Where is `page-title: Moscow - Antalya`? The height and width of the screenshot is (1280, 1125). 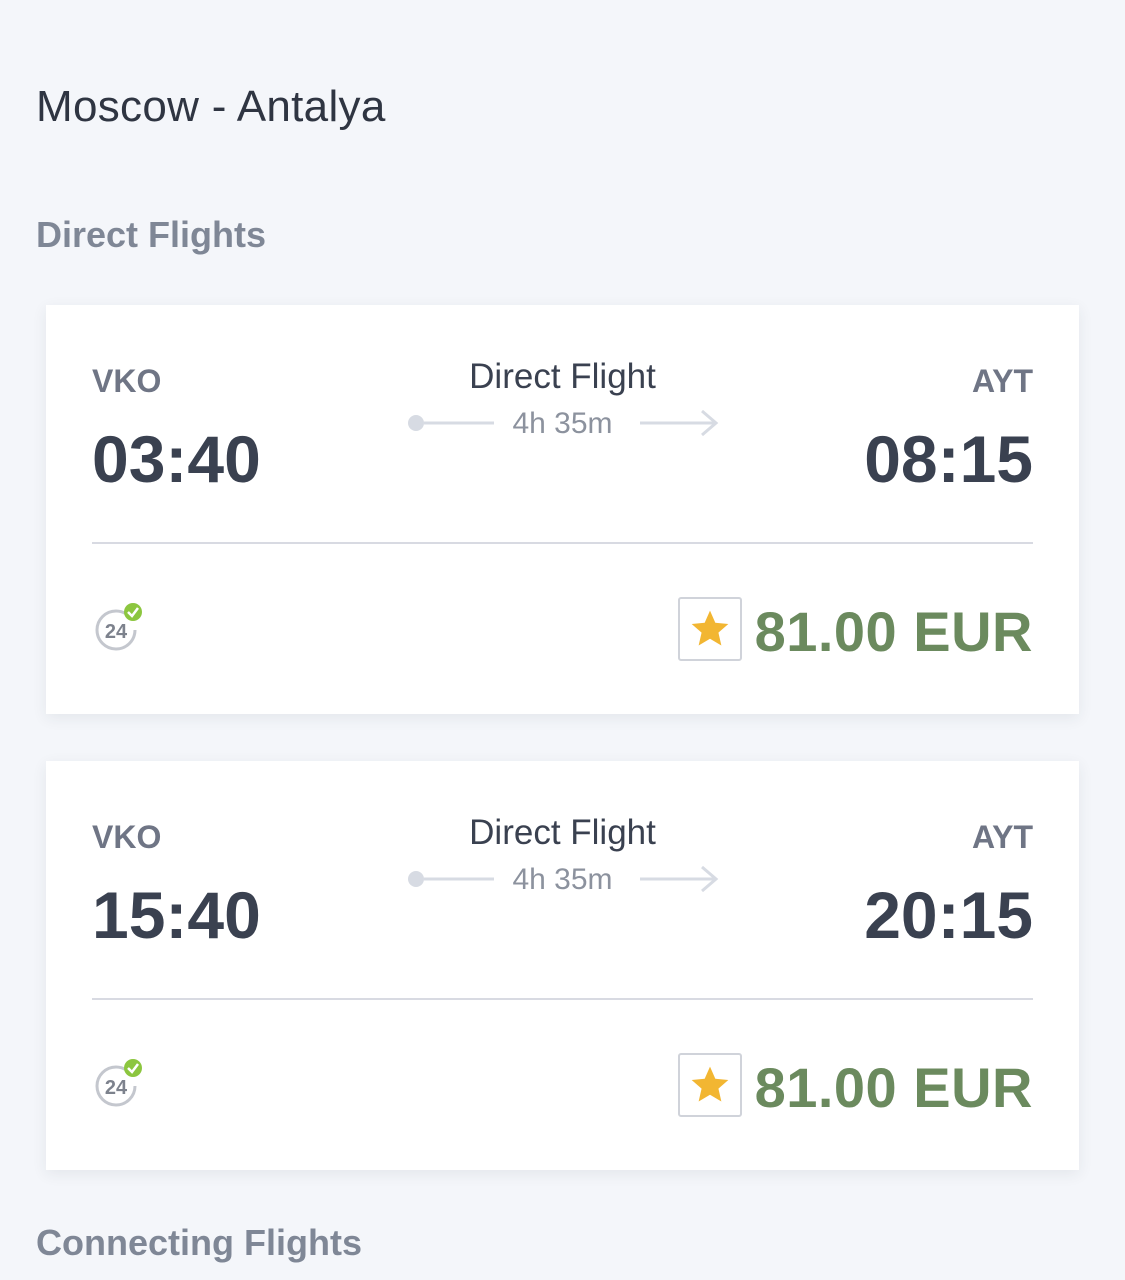
page-title: Moscow - Antalya is located at coordinates (211, 106).